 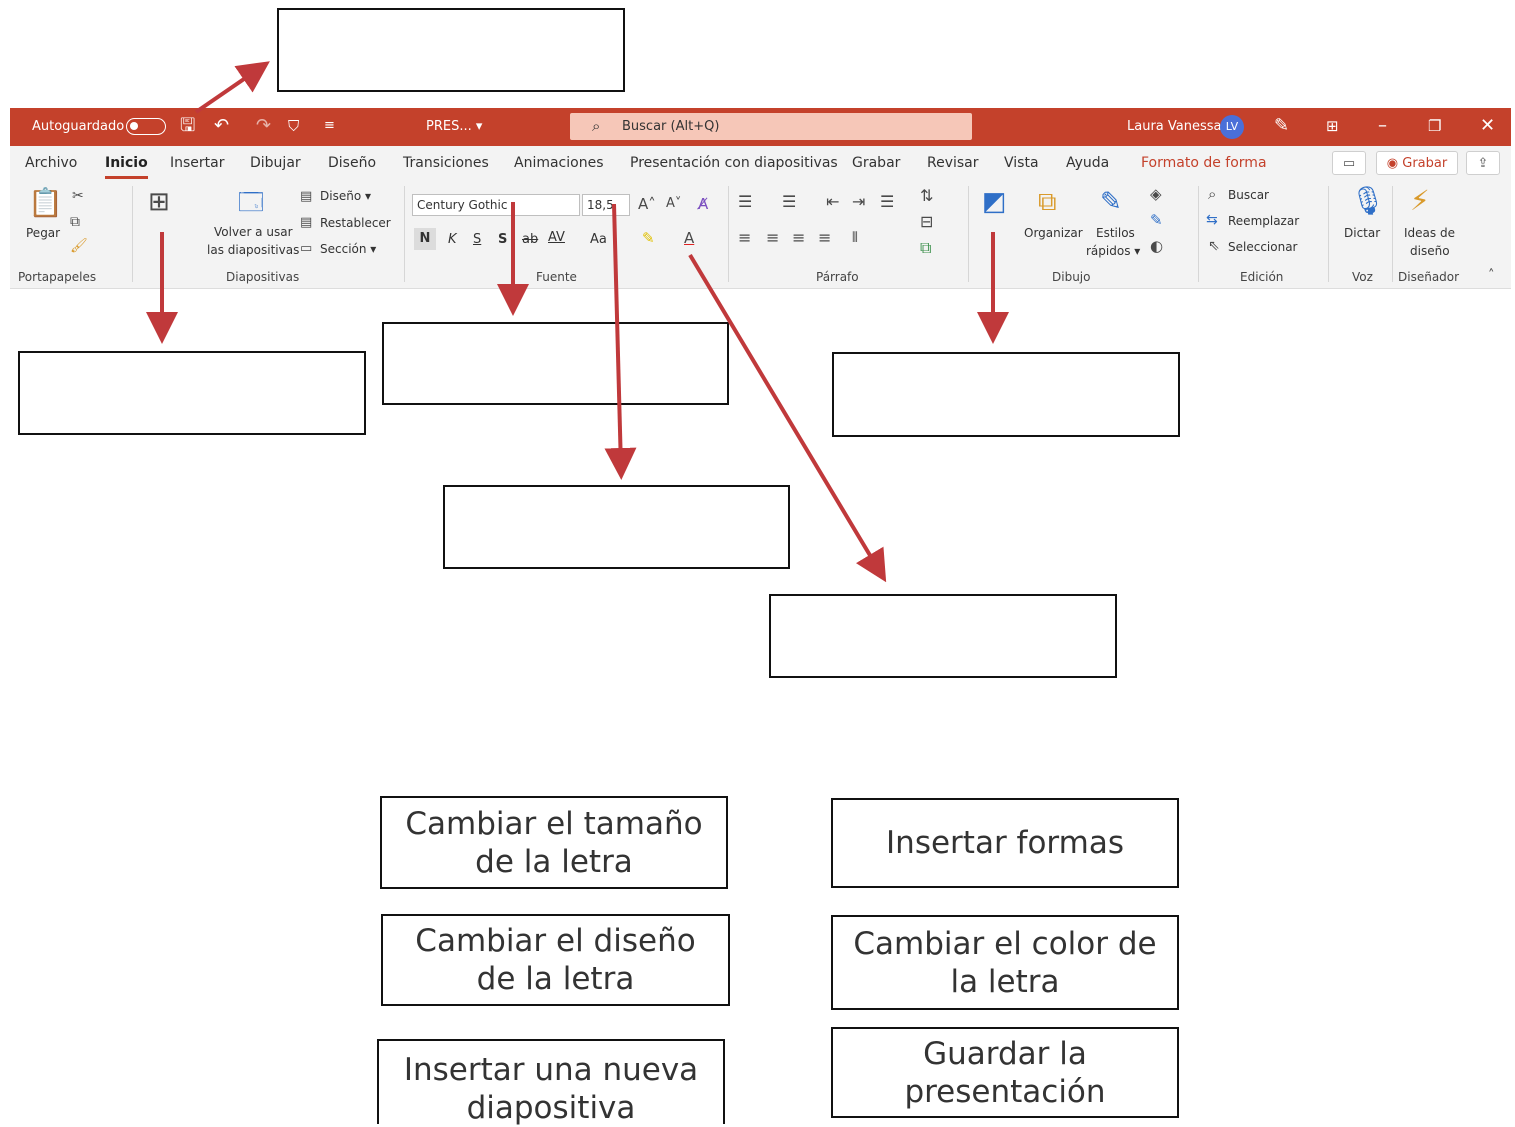 I want to click on font-size-input: 18,5, so click(x=606, y=205).